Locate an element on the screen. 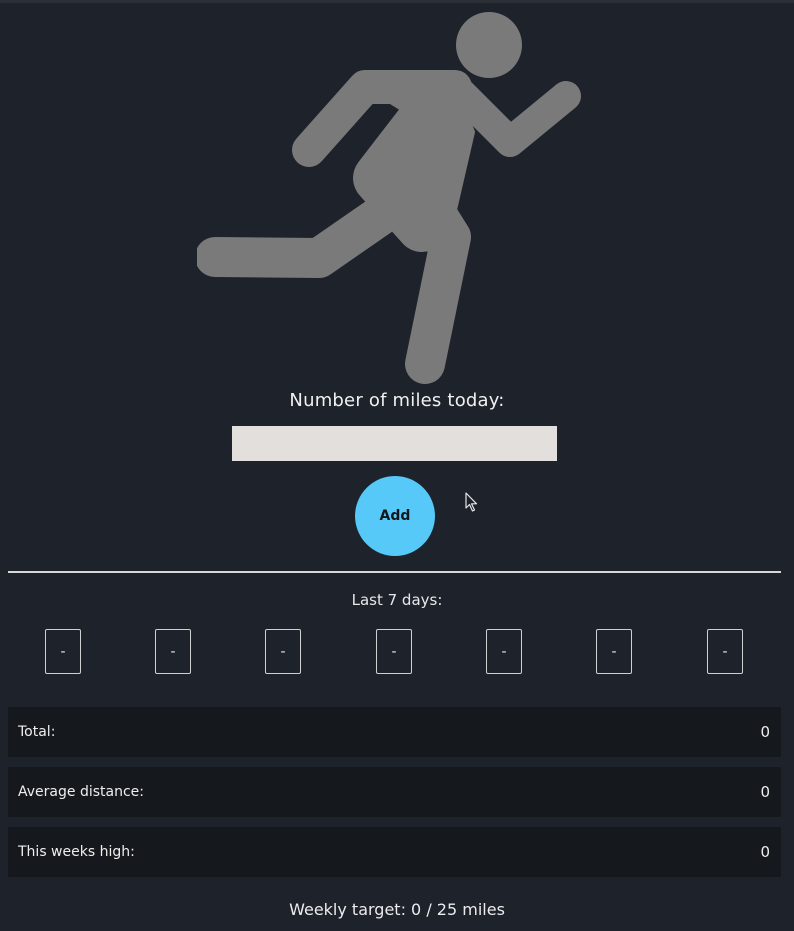  total-row: Total: 0 is located at coordinates (394, 732).